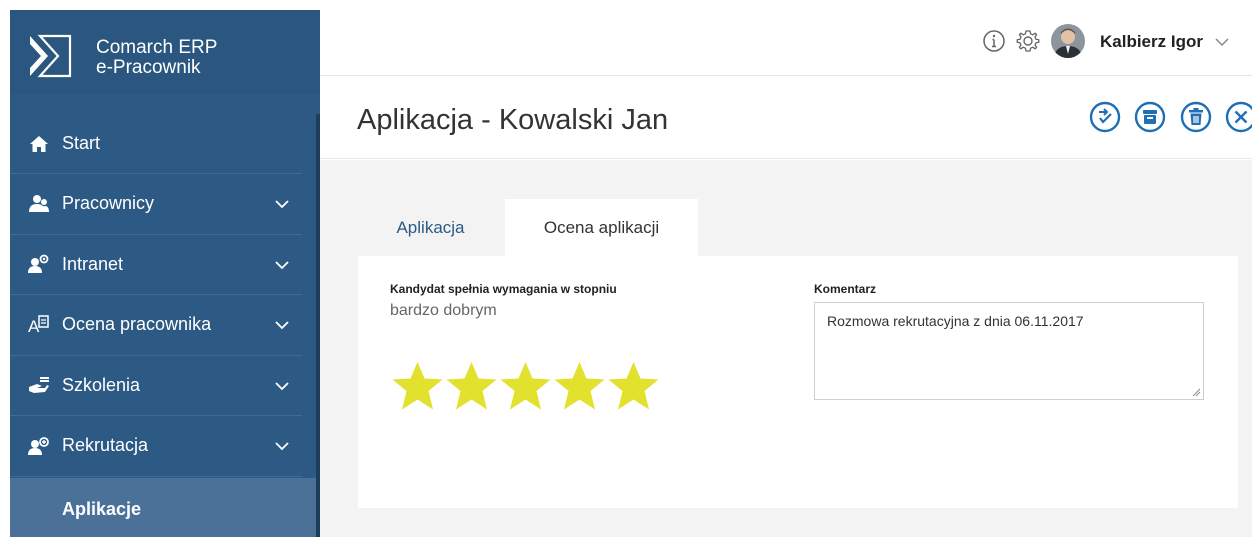 The height and width of the screenshot is (537, 1252). I want to click on people-icon, so click(39, 204).